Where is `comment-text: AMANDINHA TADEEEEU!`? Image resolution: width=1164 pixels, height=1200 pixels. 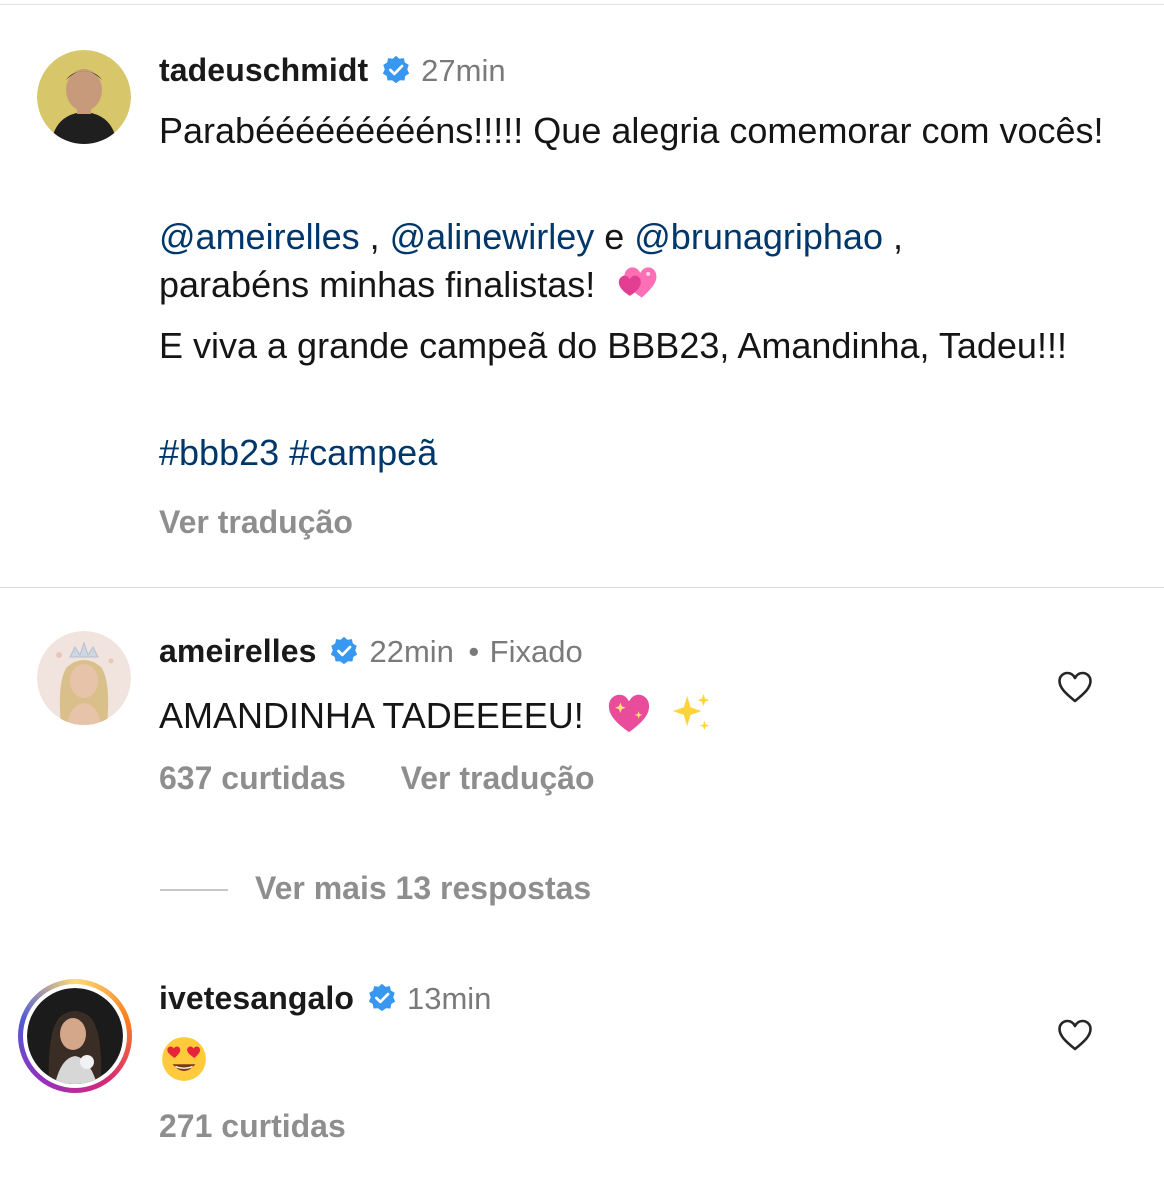 comment-text: AMANDINHA TADEEEEU! is located at coordinates (371, 715).